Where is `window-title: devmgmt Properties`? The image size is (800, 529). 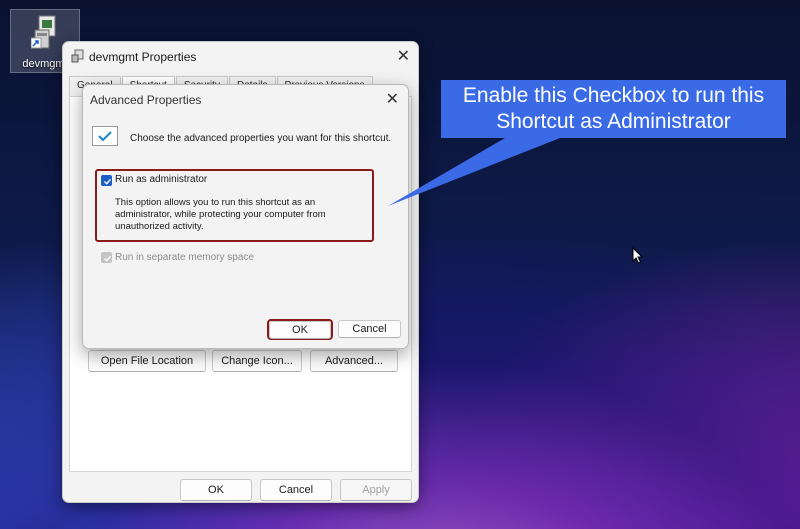
window-title: devmgmt Properties is located at coordinates (143, 57).